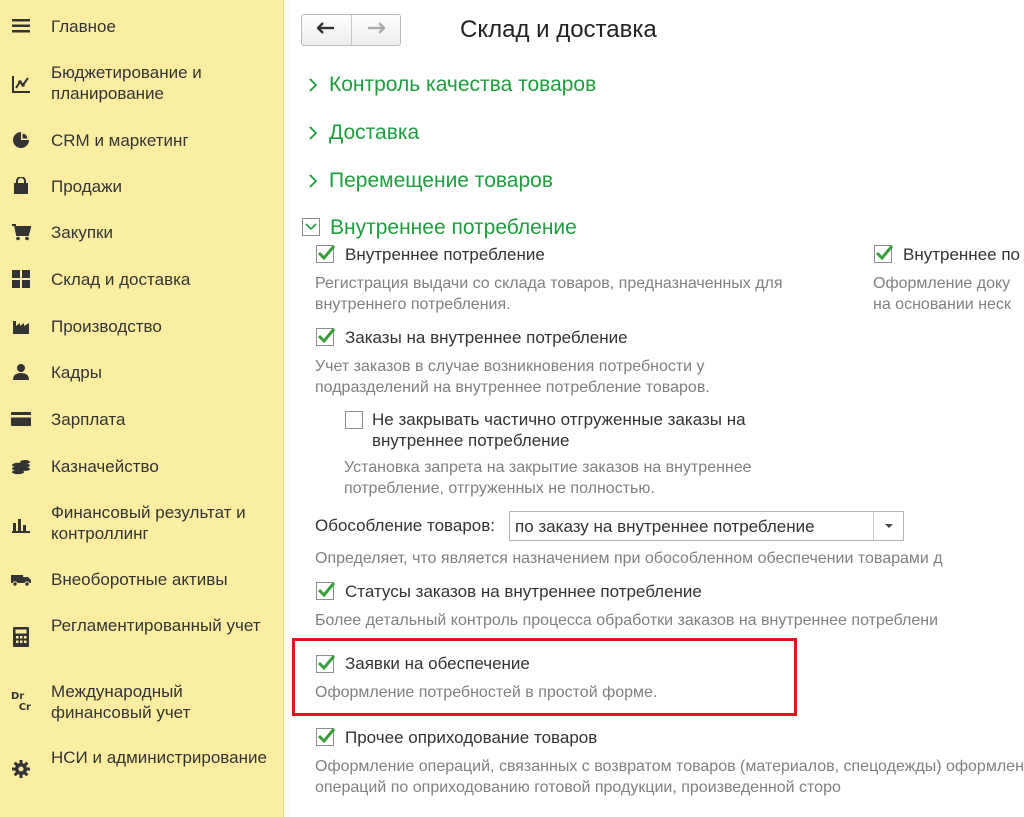 This screenshot has height=817, width=1024. Describe the element at coordinates (120, 140) in the screenshot. I see `sidebar-item-label: CRM и маркетинг` at that location.